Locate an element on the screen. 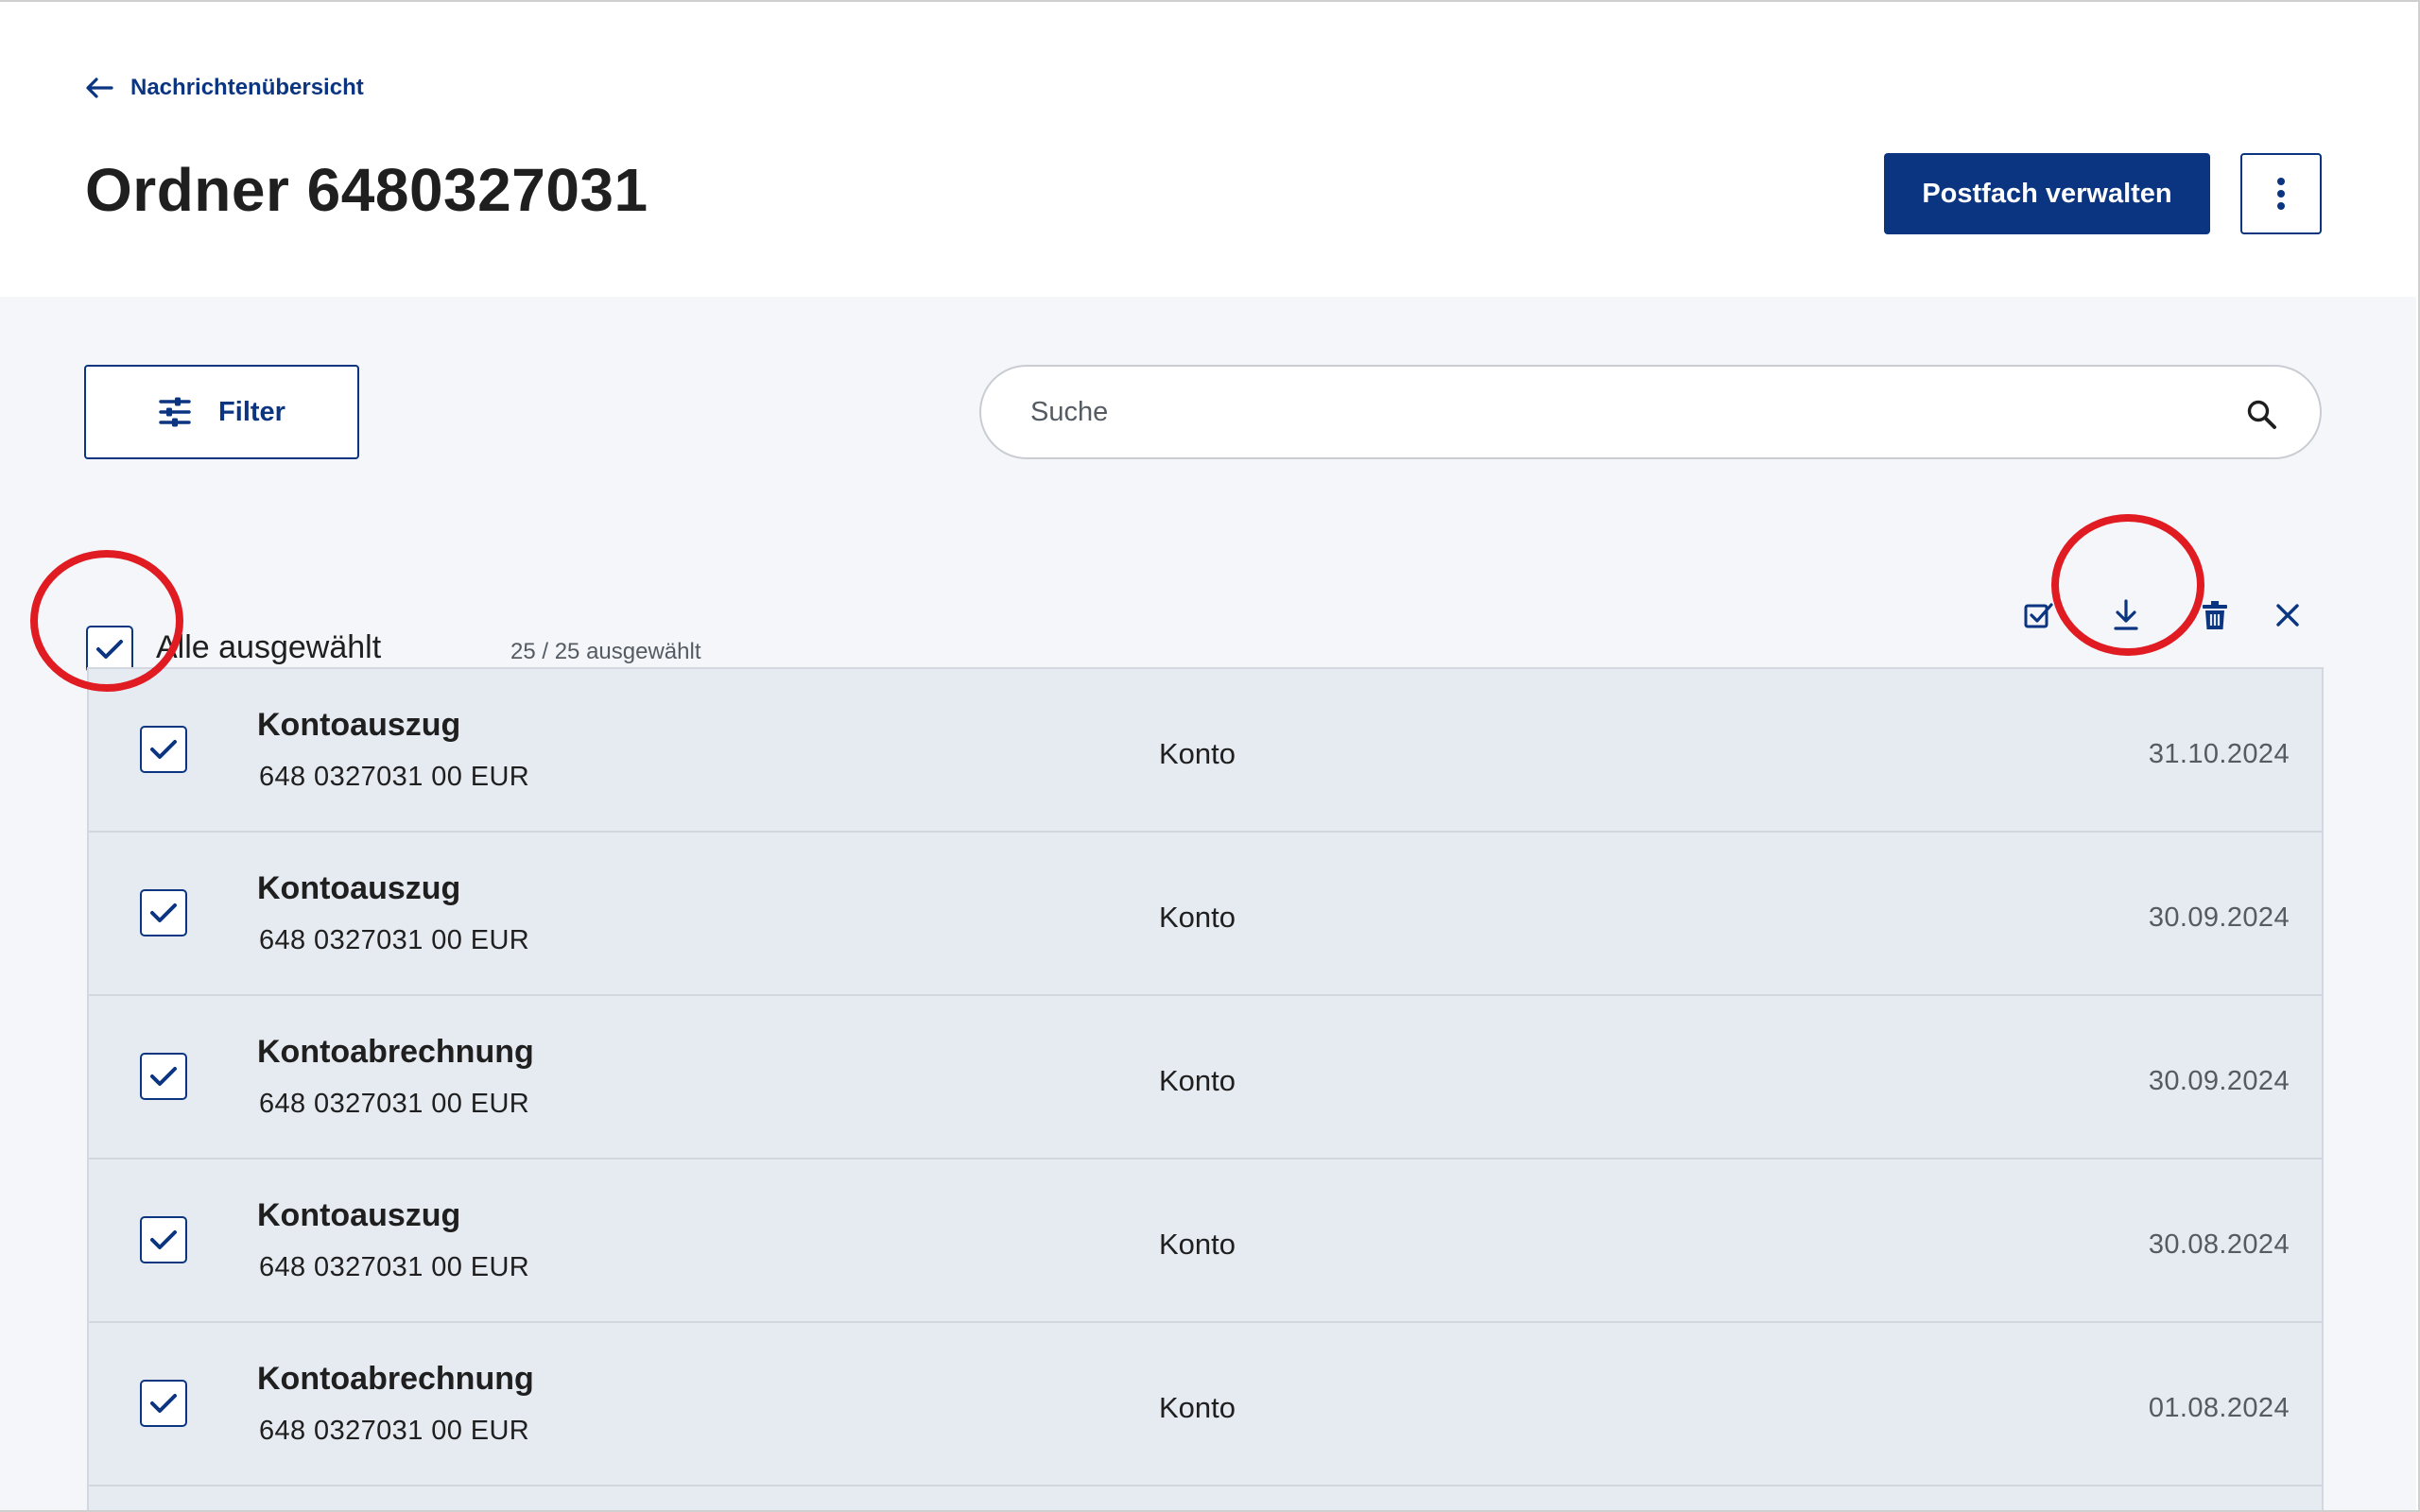 The image size is (2420, 1512). search-box is located at coordinates (1651, 412).